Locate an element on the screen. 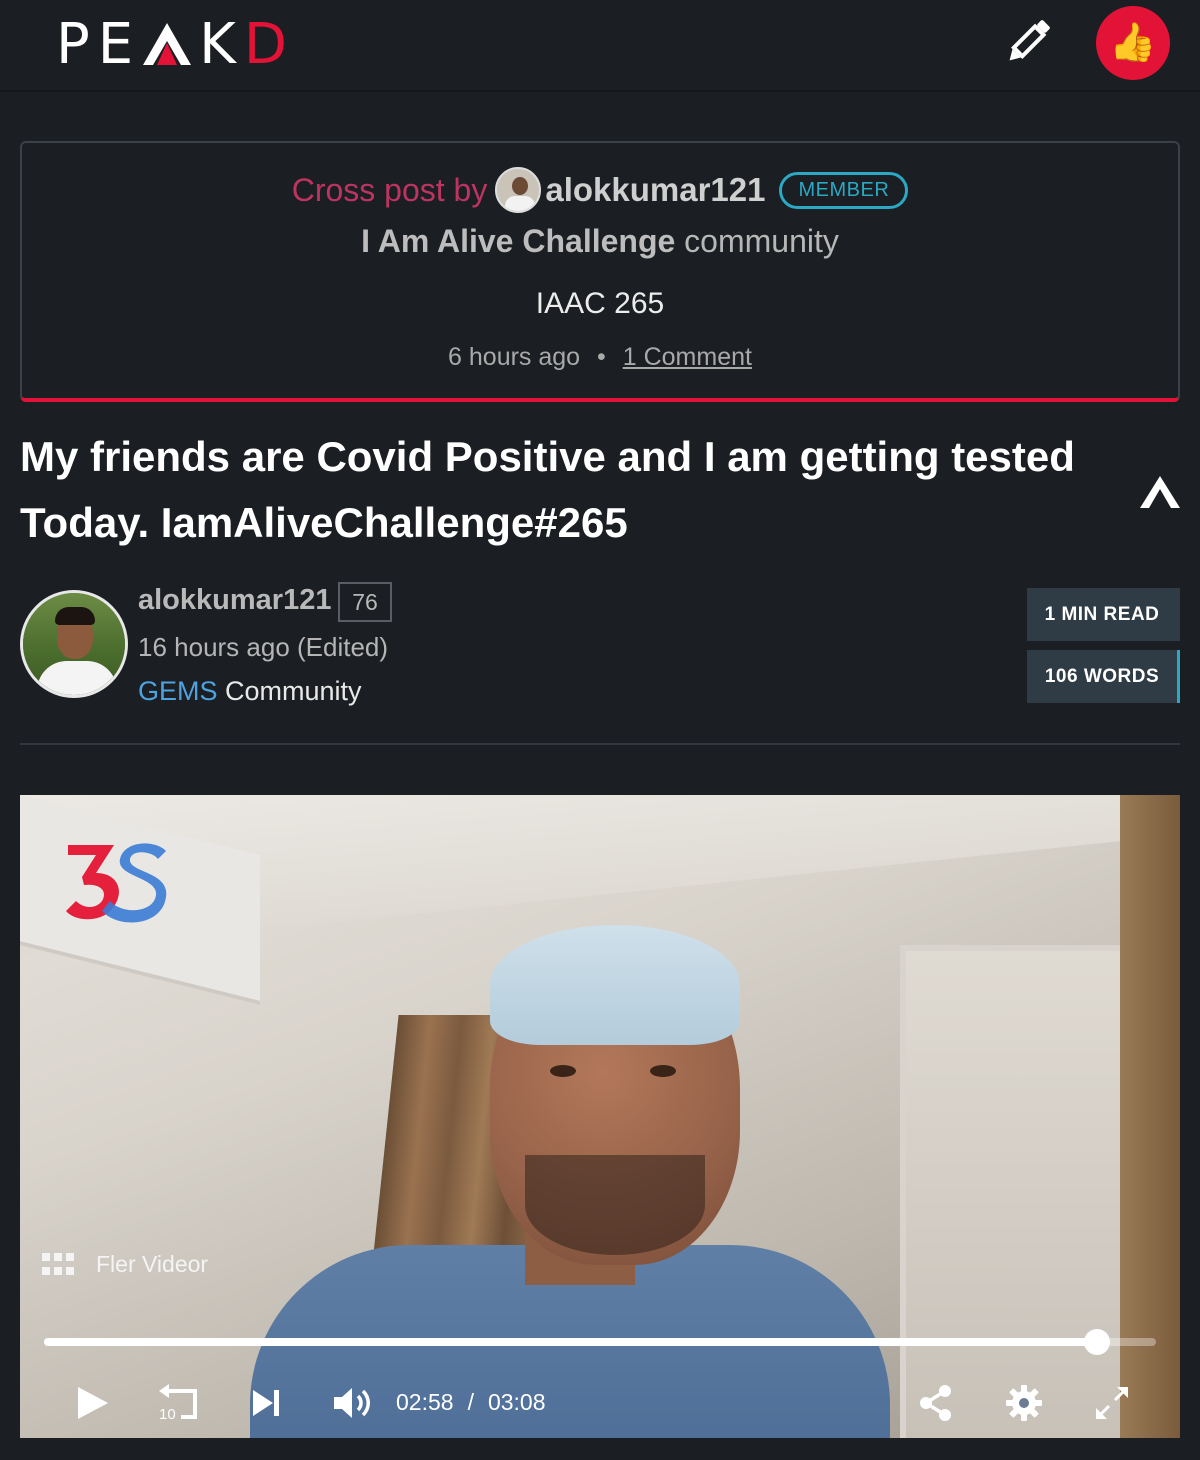  pencil-icon is located at coordinates (1028, 42).